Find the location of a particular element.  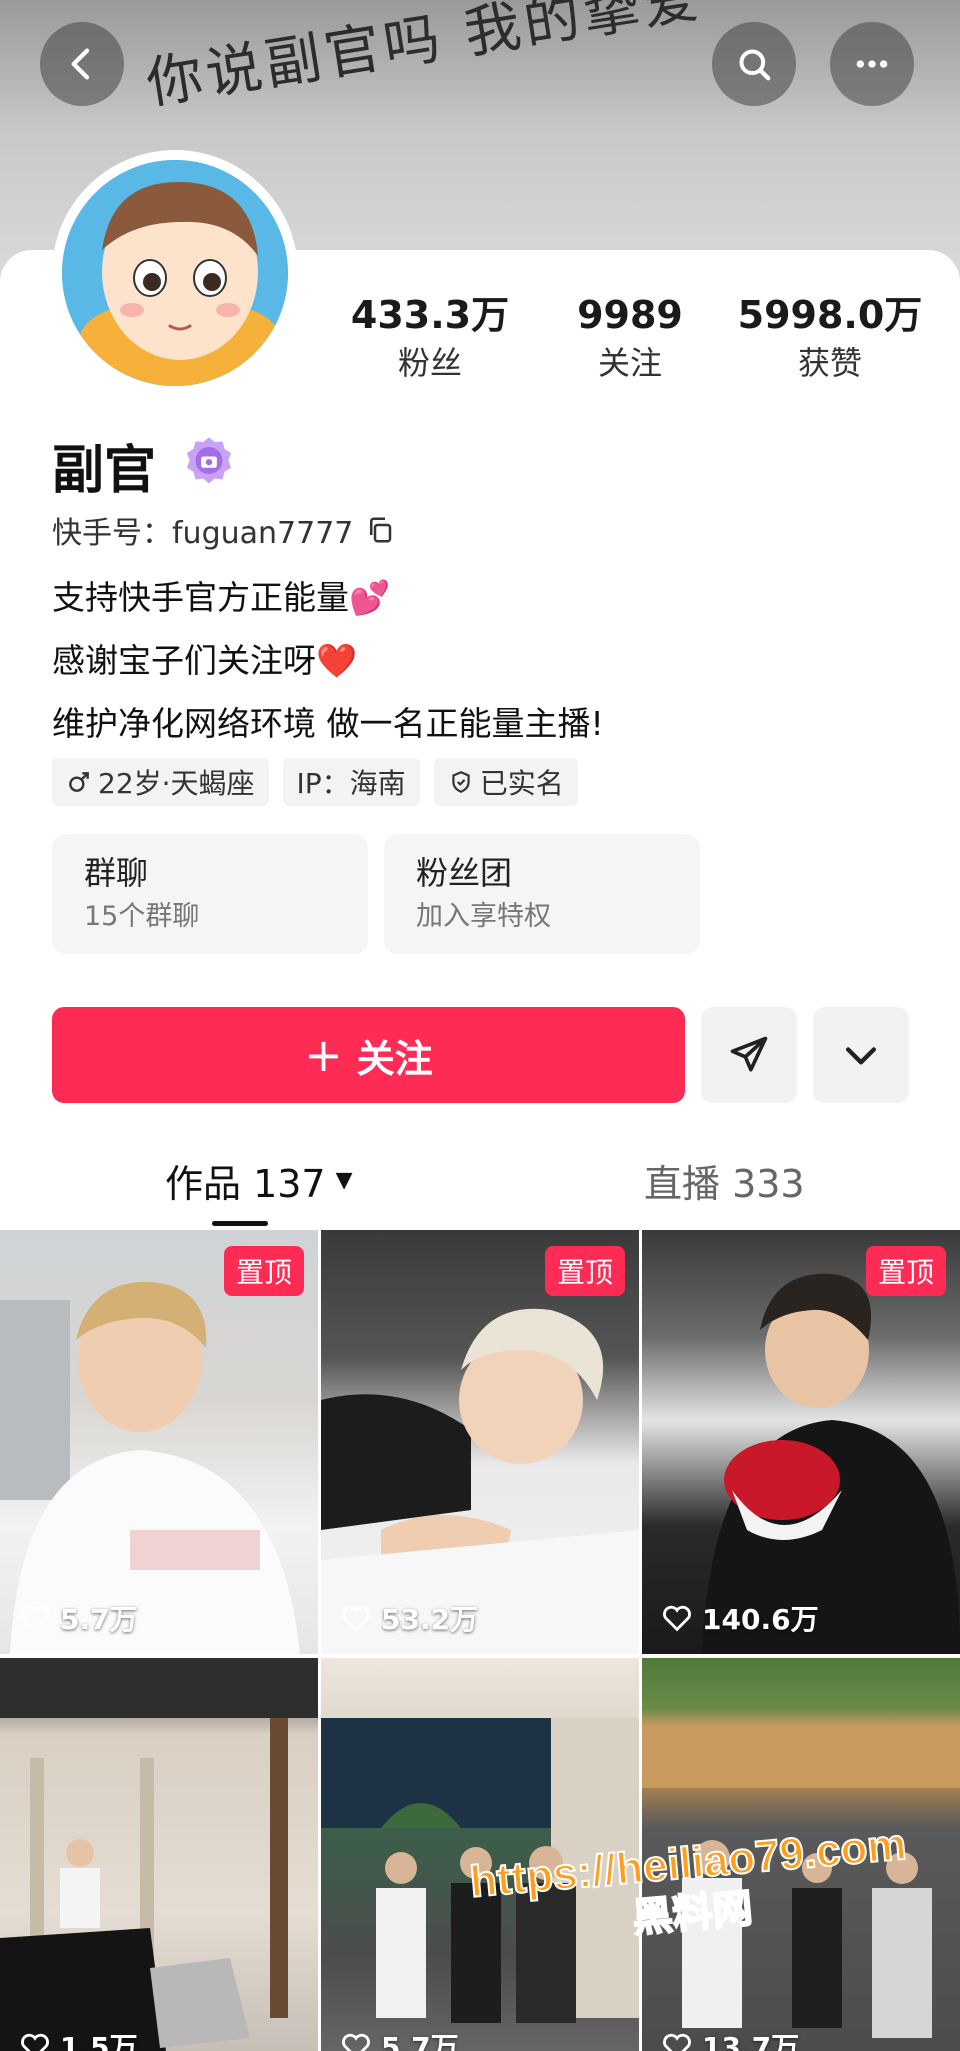

verified-badge-icon is located at coordinates (209, 461).